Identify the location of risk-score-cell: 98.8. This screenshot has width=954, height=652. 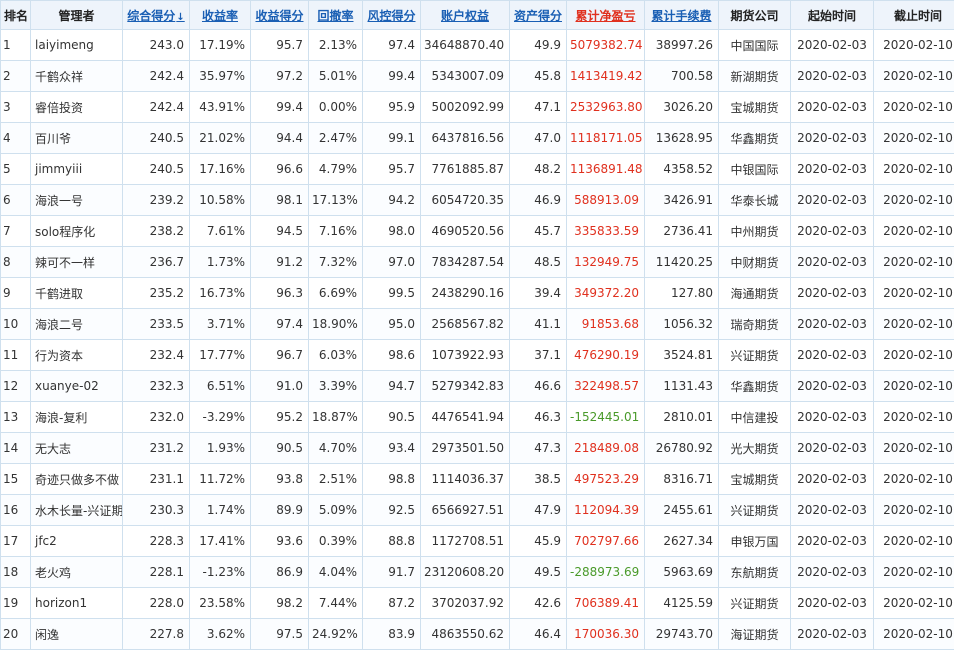
(391, 479).